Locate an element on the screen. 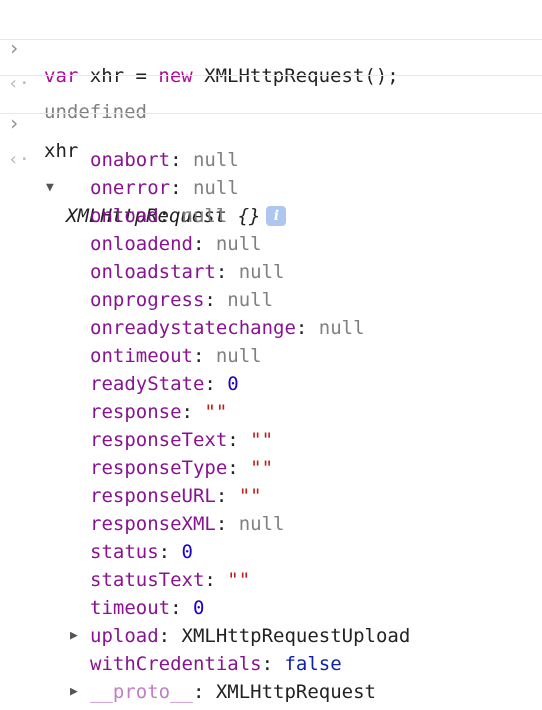 The image size is (542, 710). property-row: status: 0 is located at coordinates (141, 552).